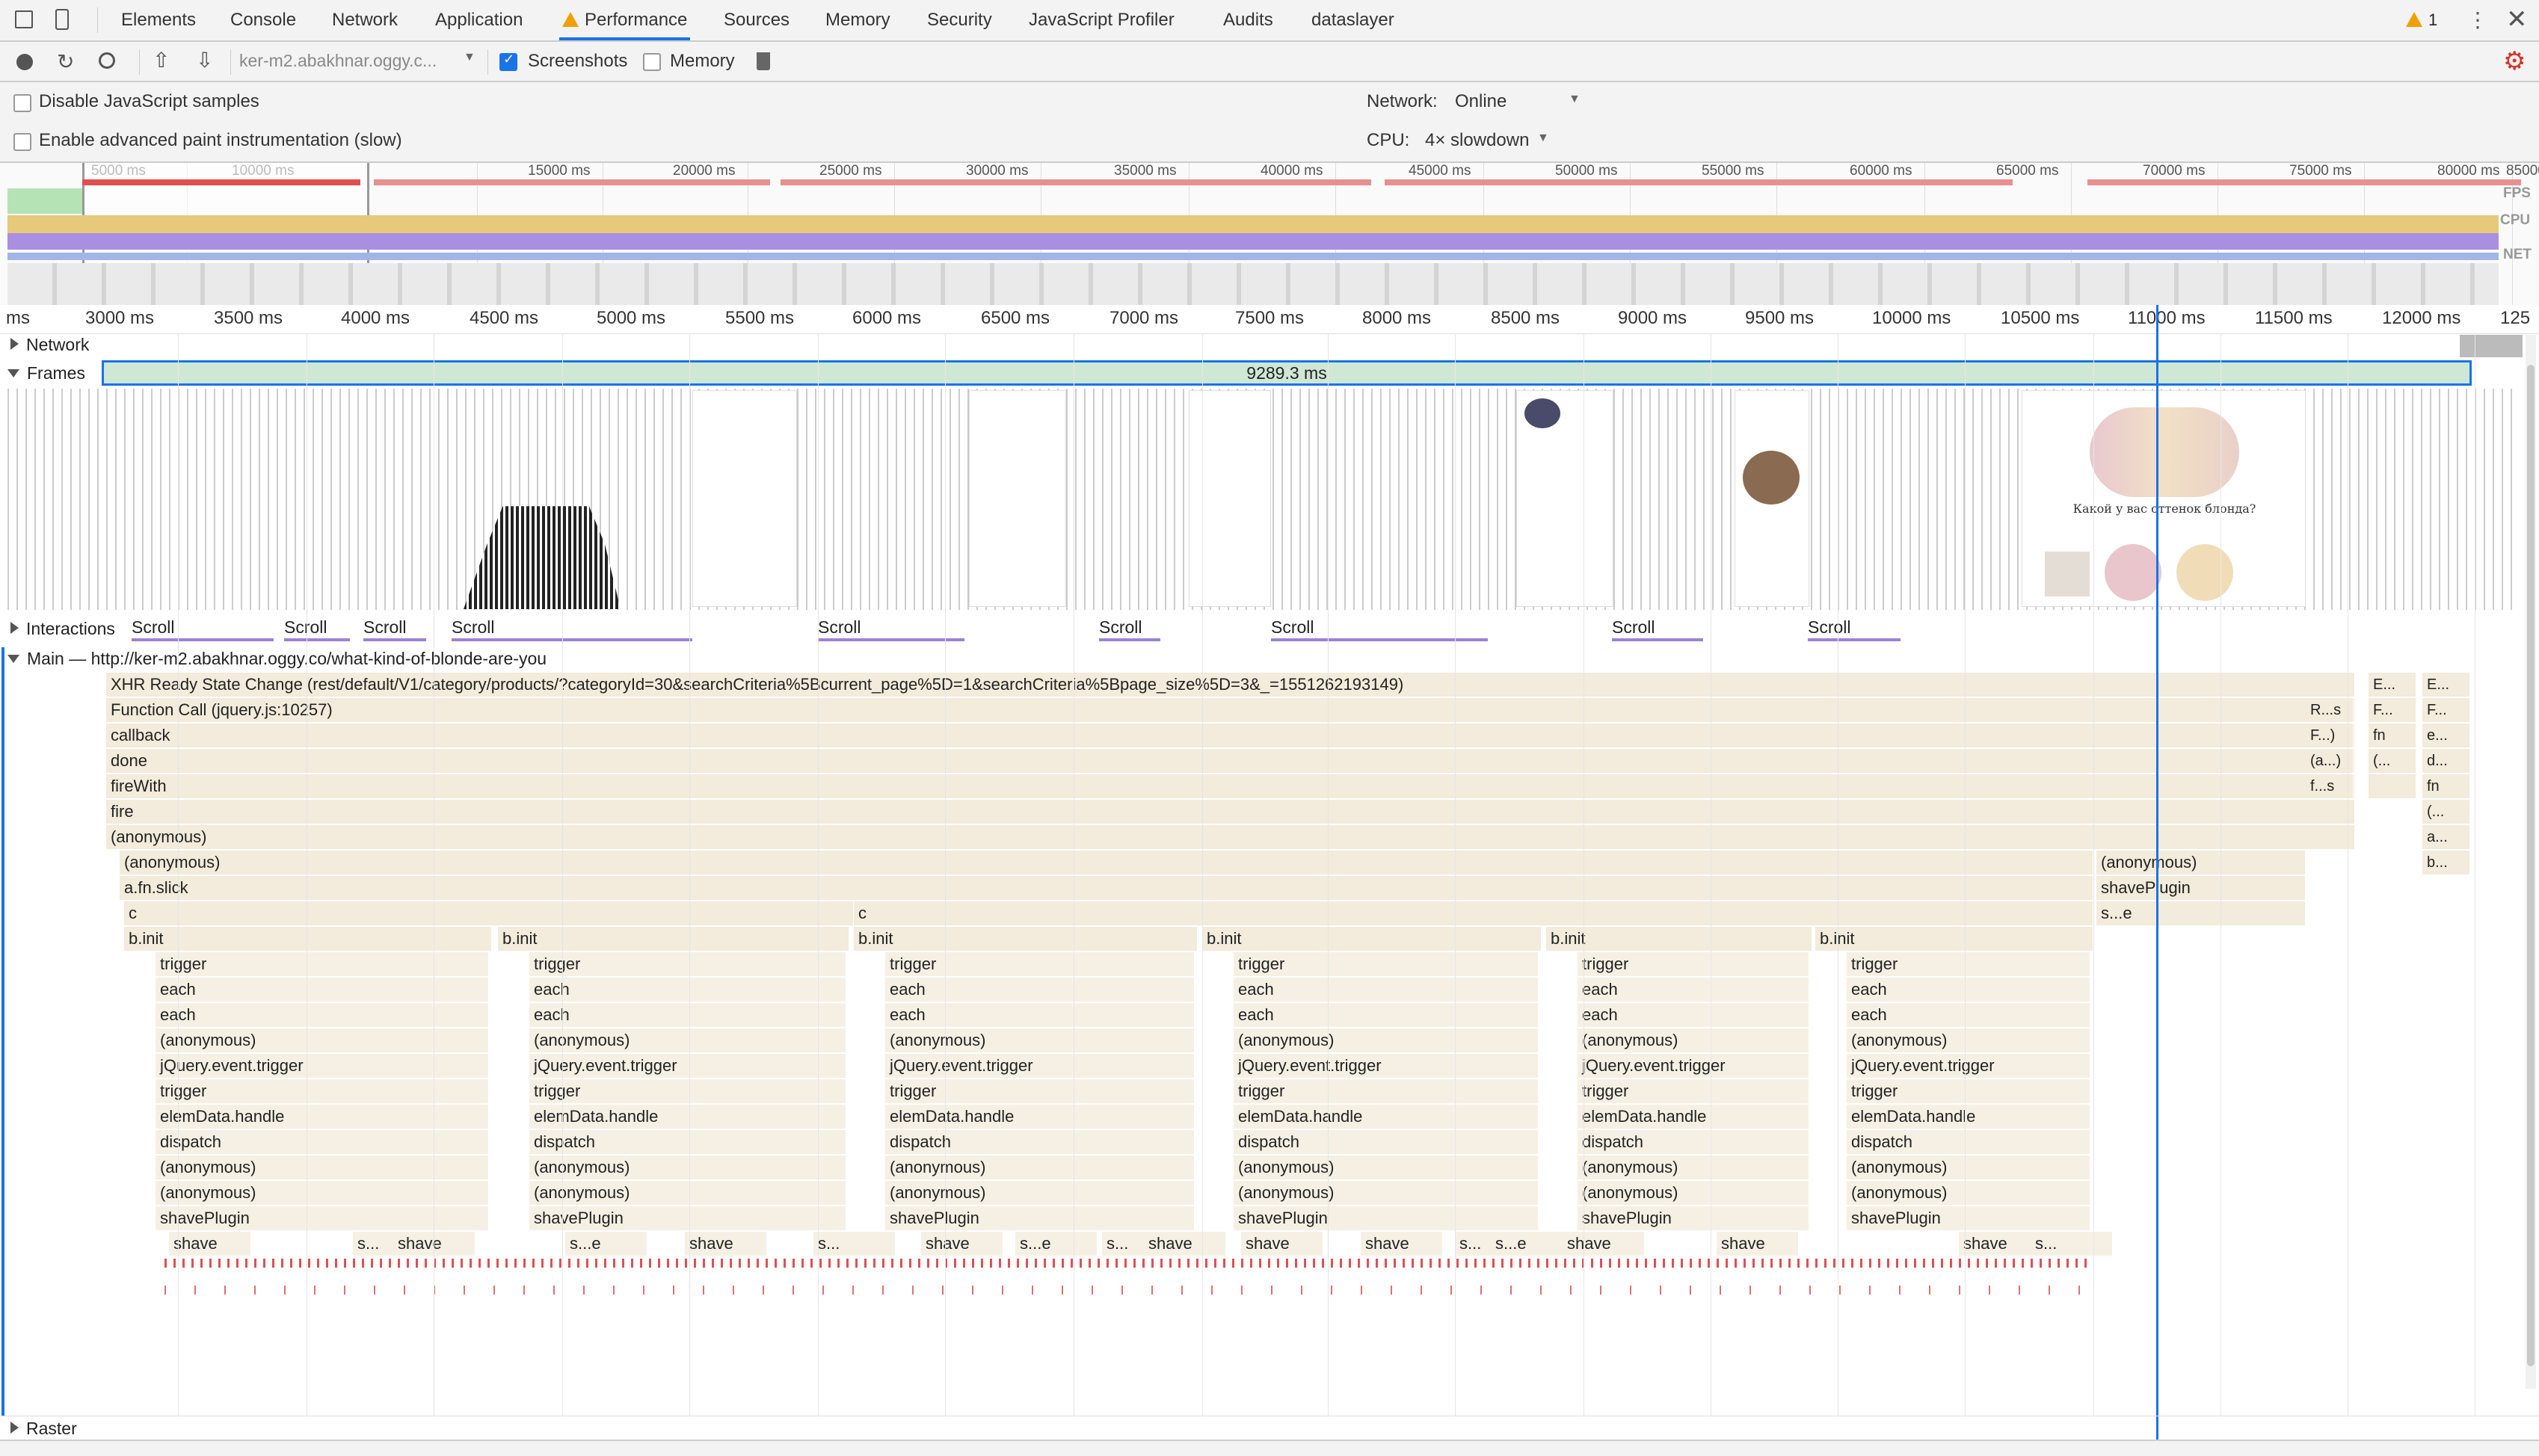  What do you see at coordinates (1230, 710) in the screenshot?
I see `flame-function-call: Function Call (jquery.js:10257)` at bounding box center [1230, 710].